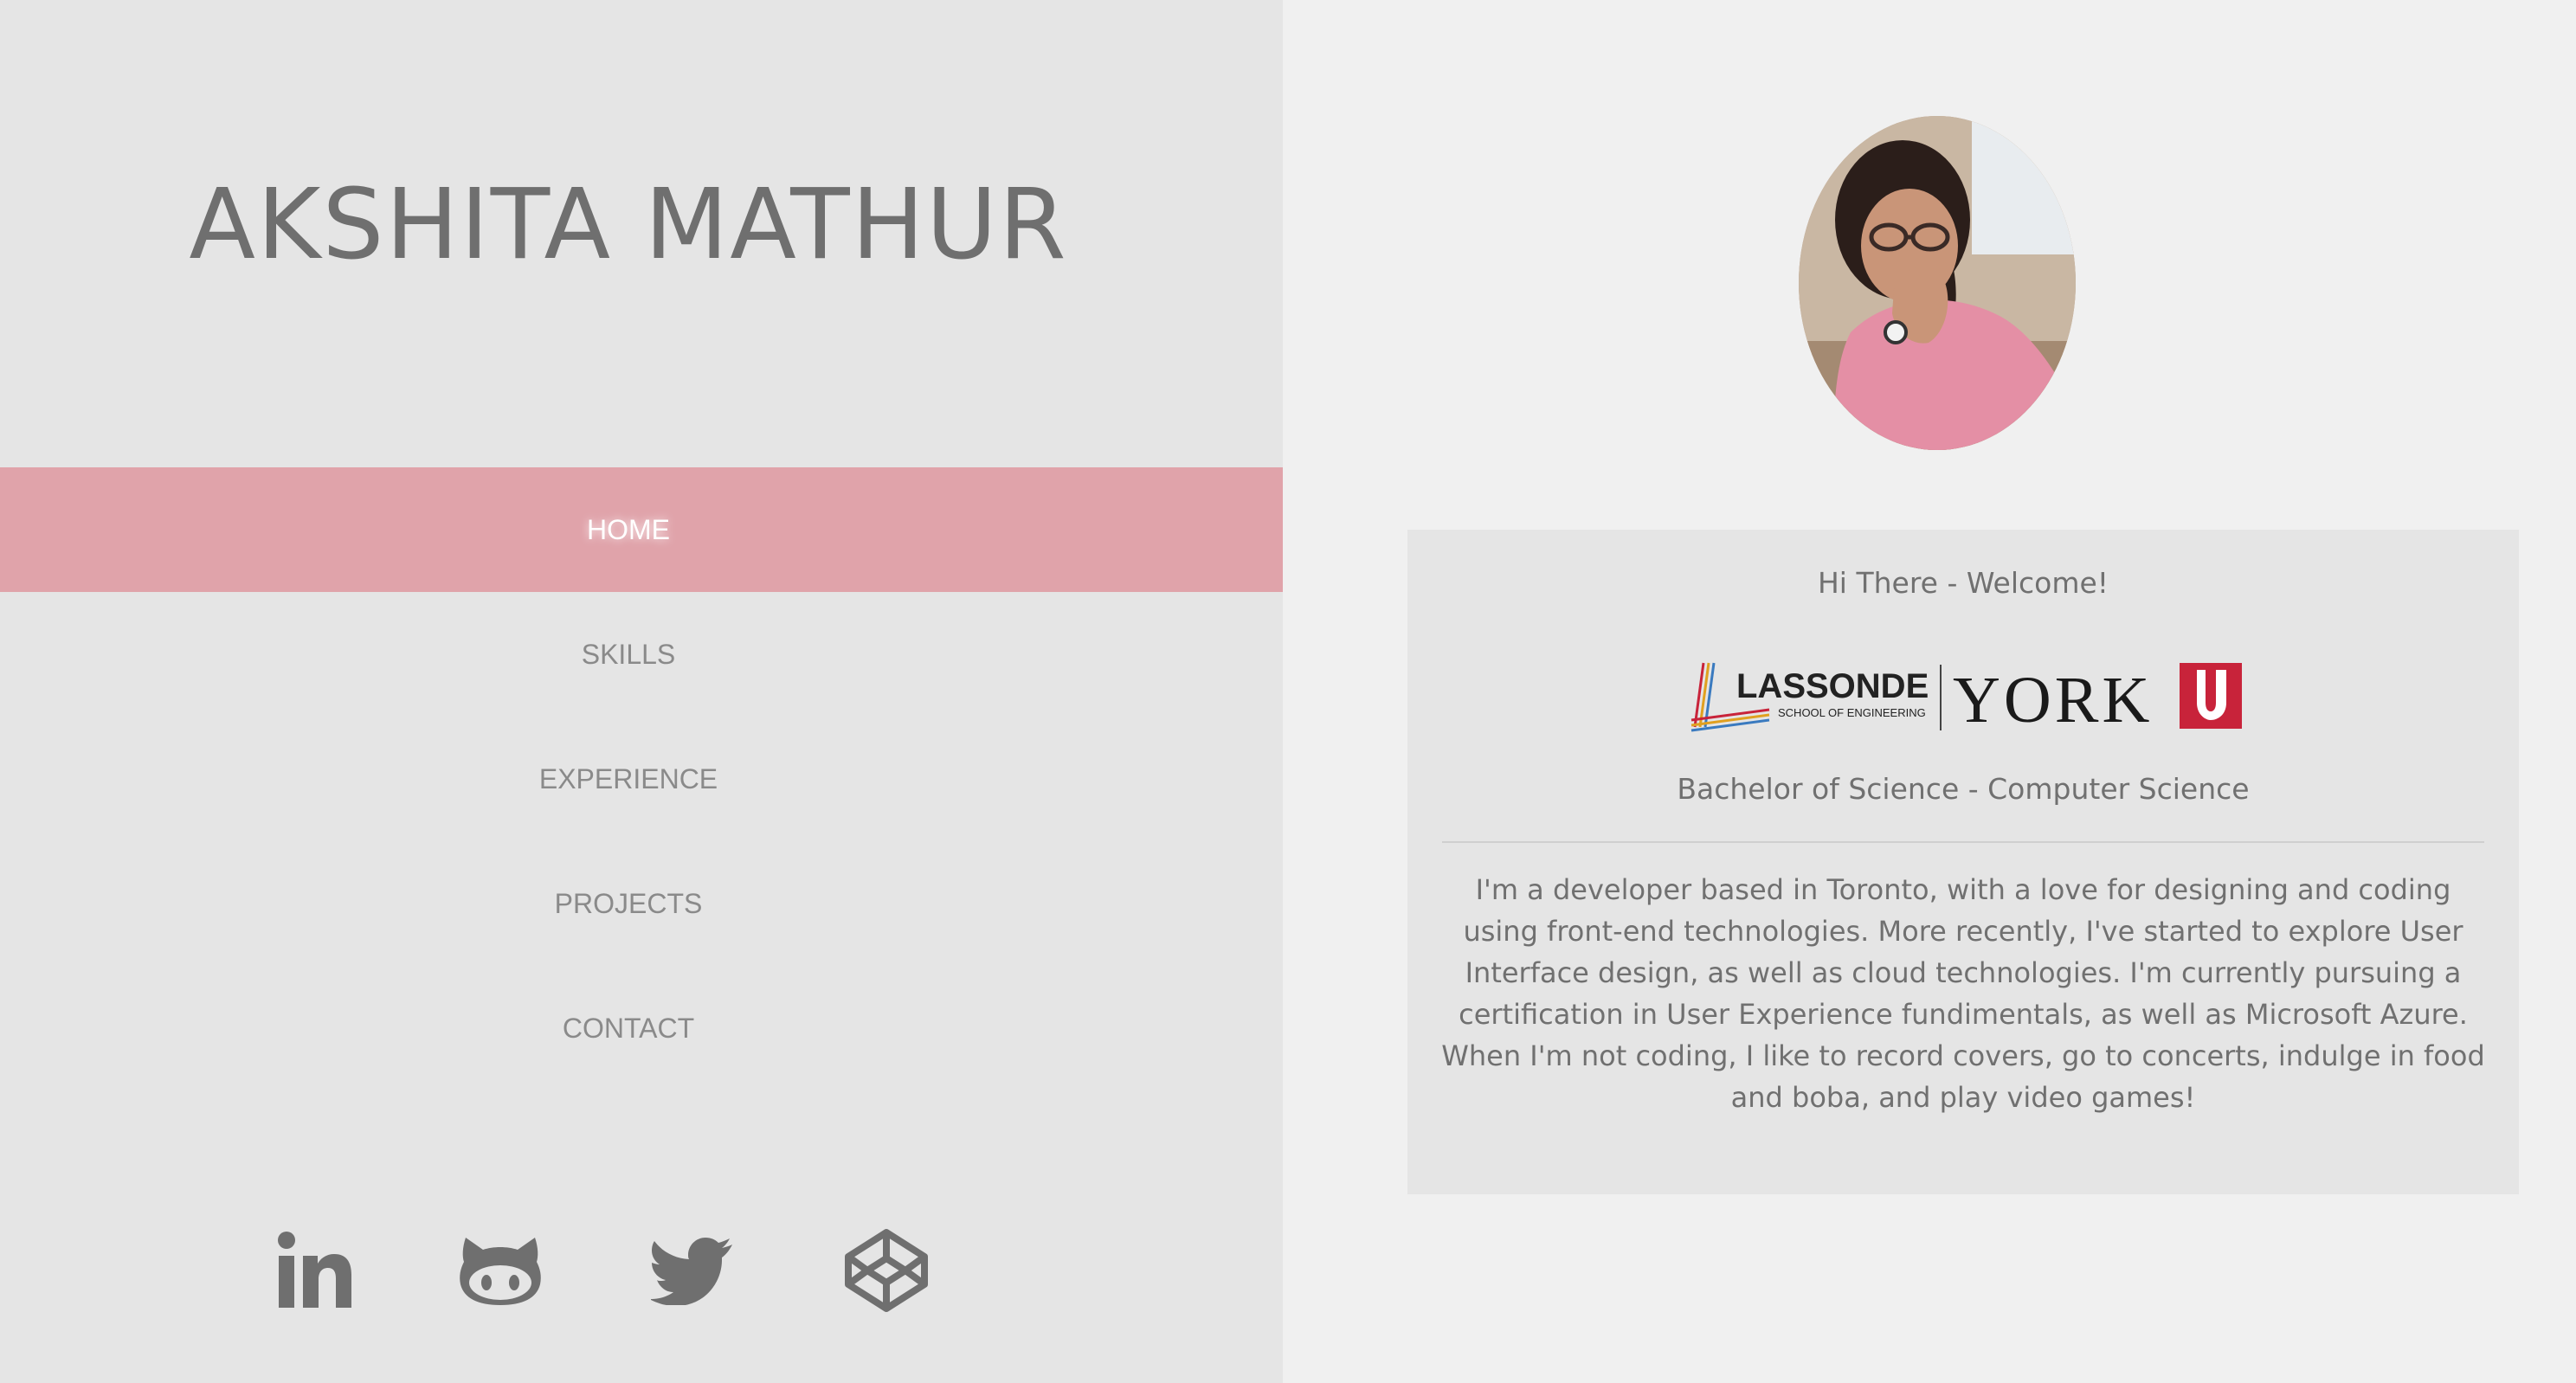  I want to click on nav-item-projects: PROJECTS, so click(641, 903).